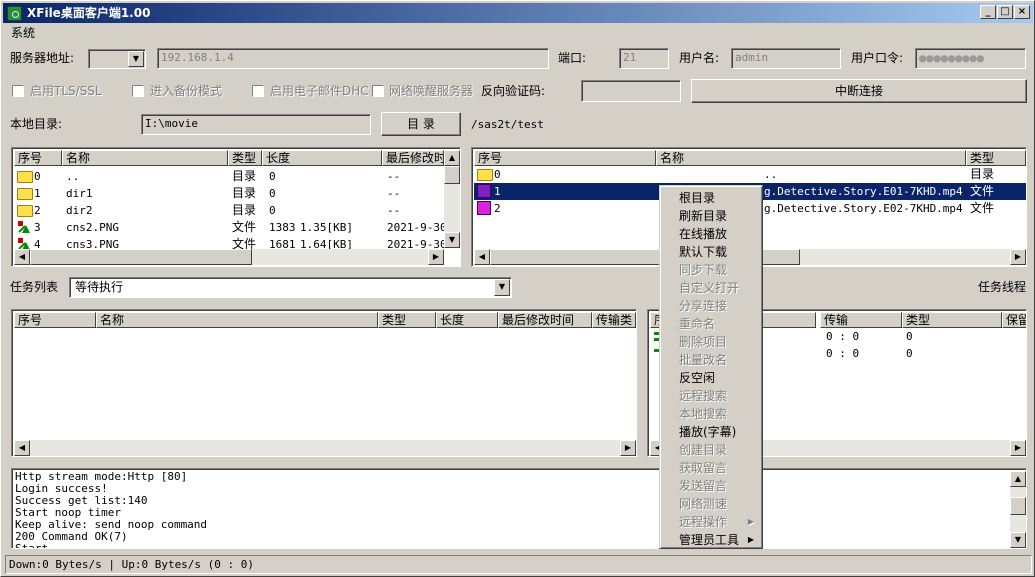  I want to click on local-file-row: 2 dir2 目录 0 --, so click(229, 210).